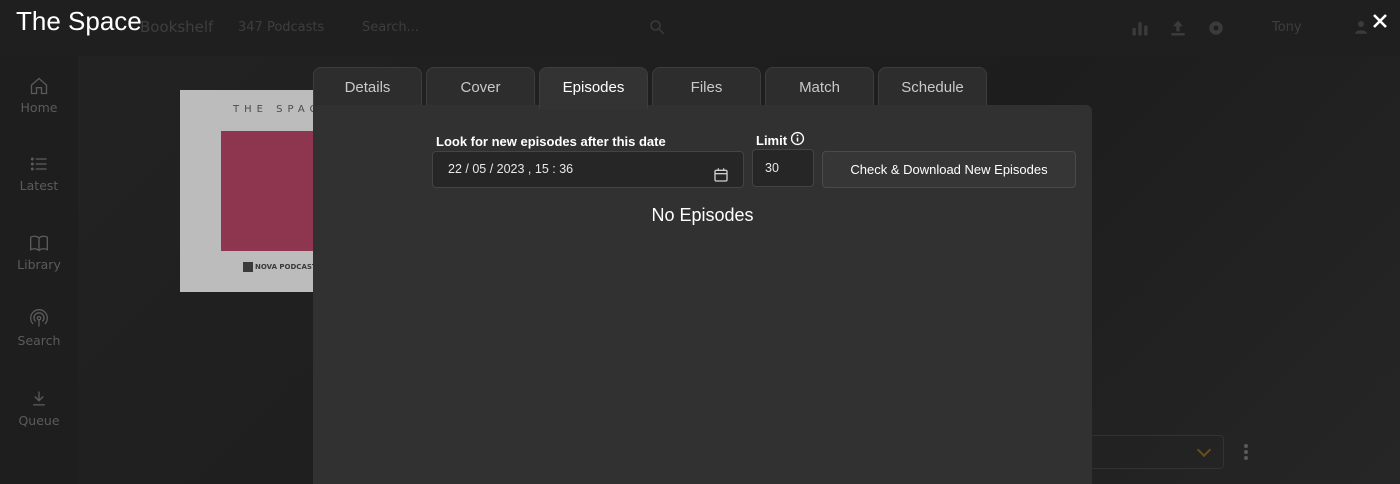  I want to click on info-icon, so click(797, 138).